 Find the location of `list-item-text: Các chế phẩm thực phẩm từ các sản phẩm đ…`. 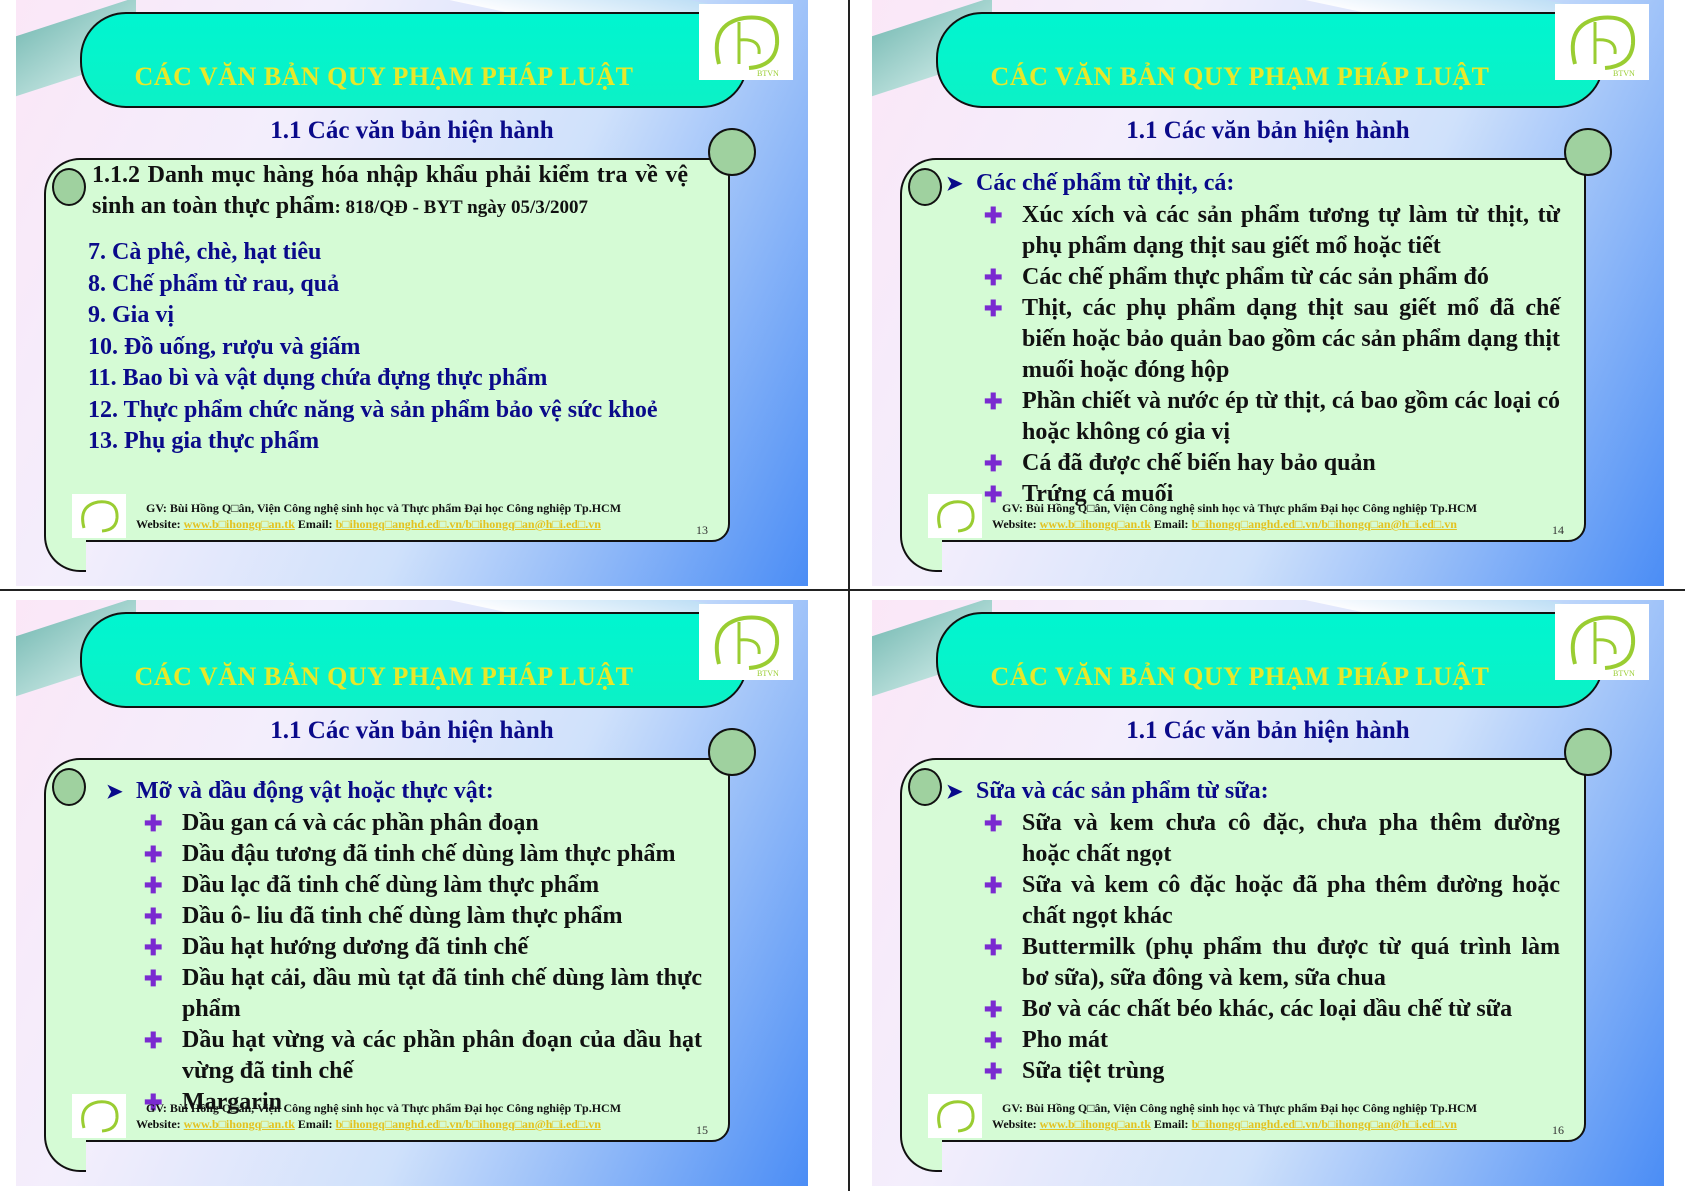

list-item-text: Các chế phẩm thực phẩm từ các sản phẩm đ… is located at coordinates (1255, 277).